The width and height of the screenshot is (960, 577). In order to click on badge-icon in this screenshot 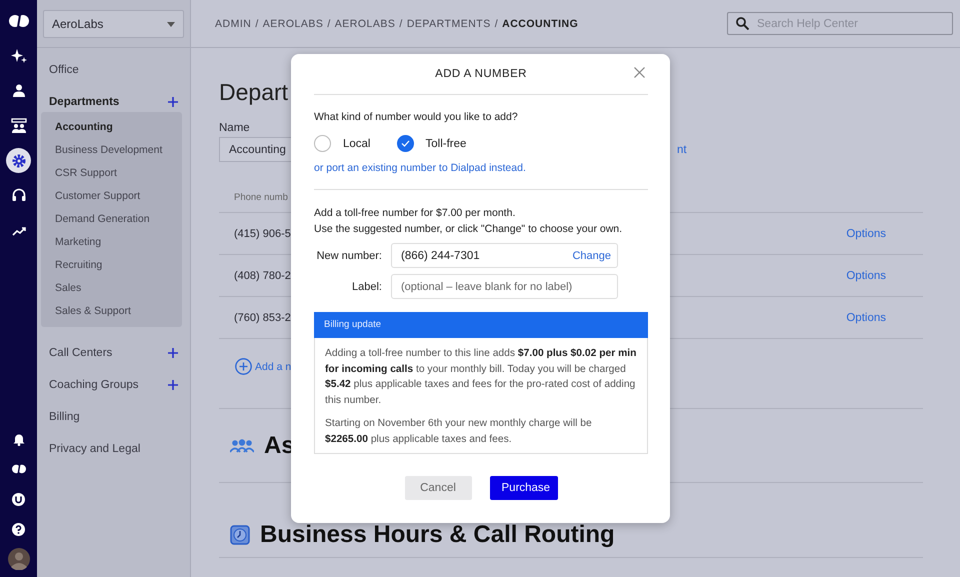, I will do `click(18, 499)`.